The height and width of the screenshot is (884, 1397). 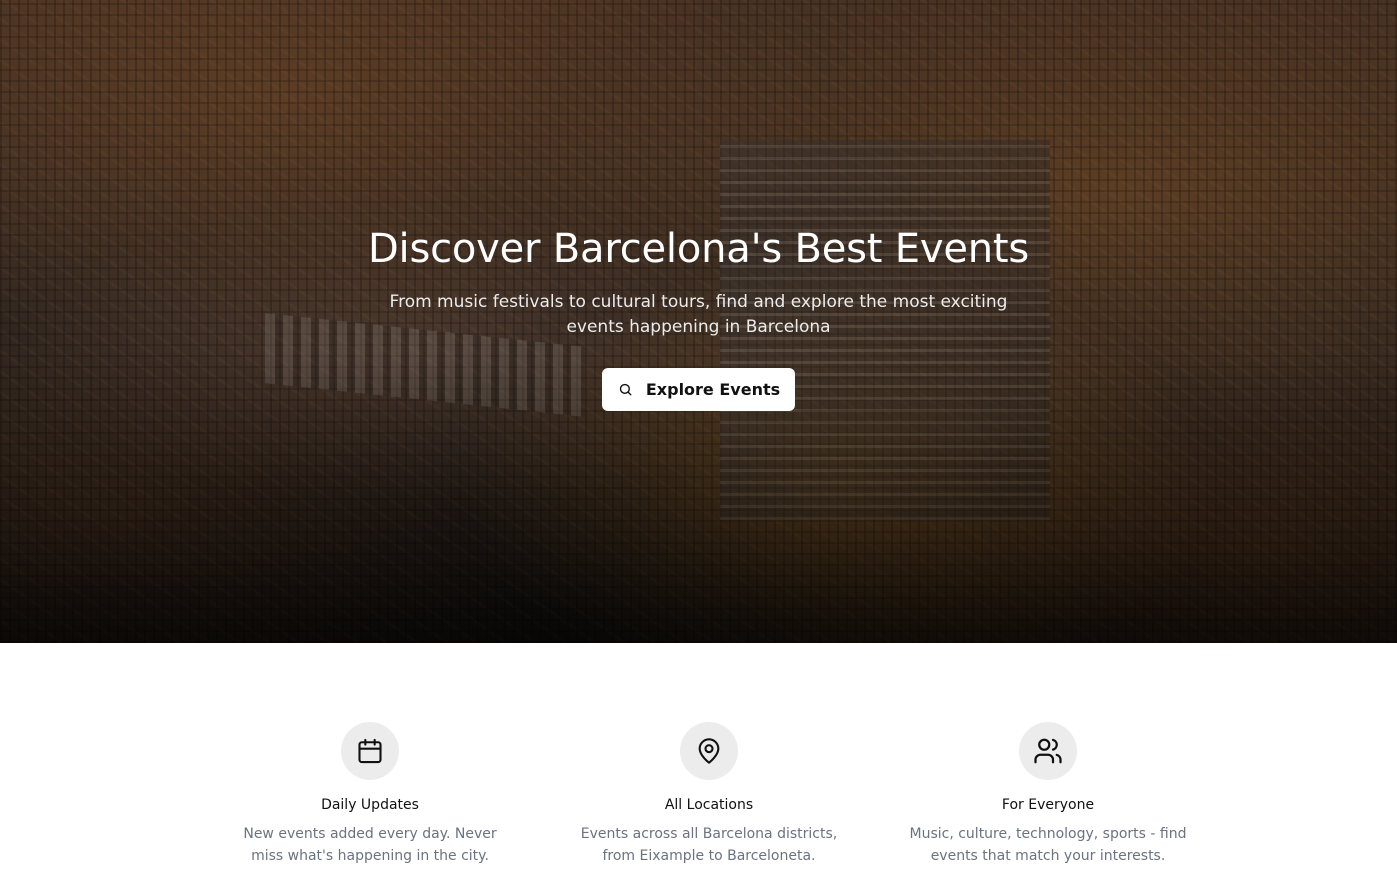 What do you see at coordinates (370, 751) in the screenshot?
I see `calendar-icon` at bounding box center [370, 751].